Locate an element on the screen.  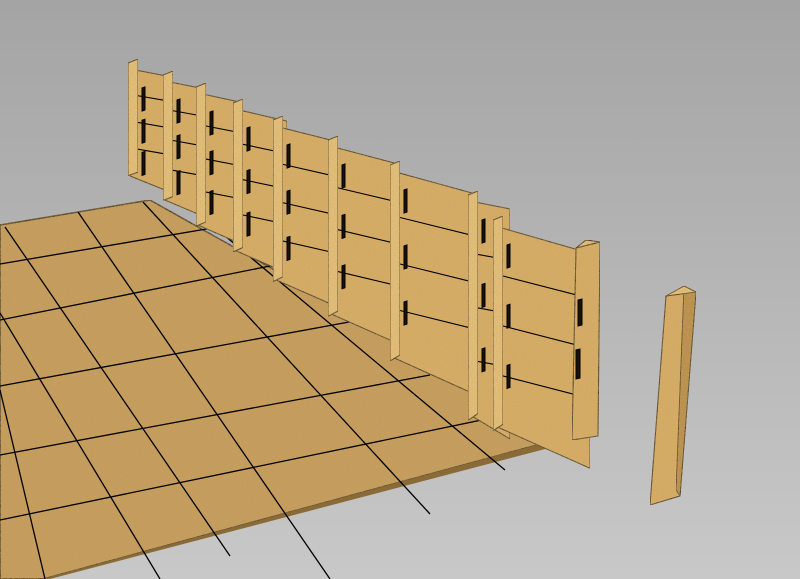
wall-end-post is located at coordinates (586, 340).